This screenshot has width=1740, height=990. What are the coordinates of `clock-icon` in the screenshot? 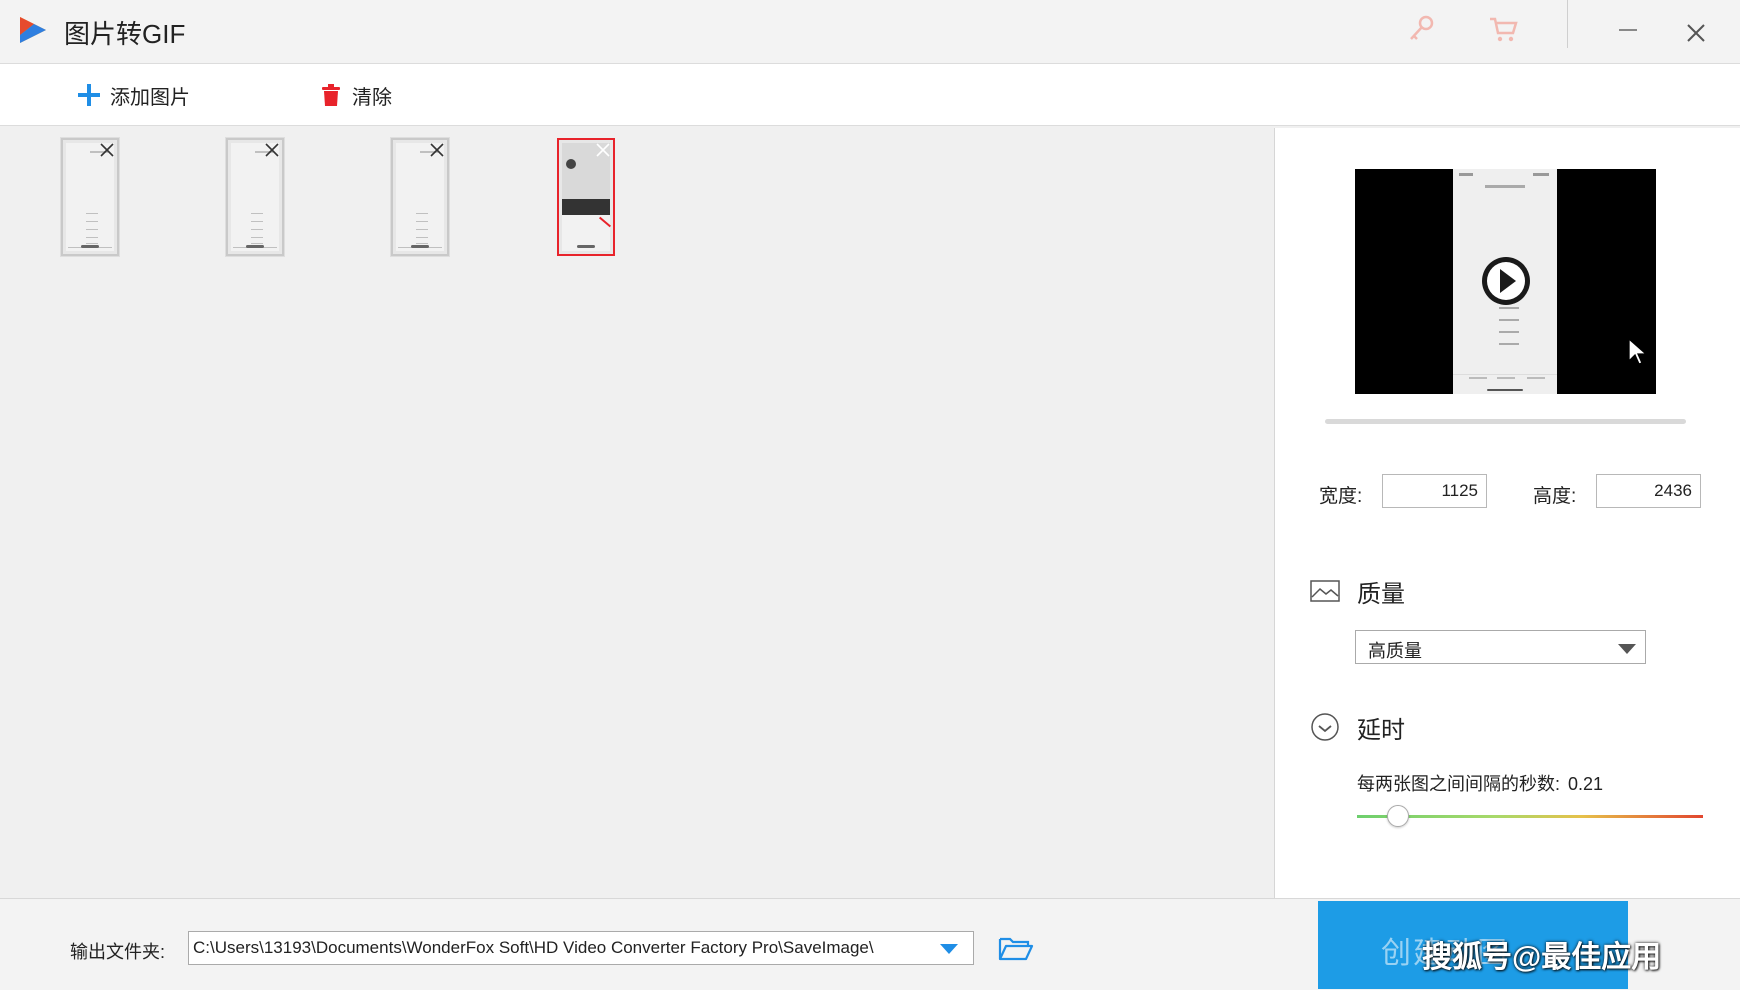 It's located at (1325, 727).